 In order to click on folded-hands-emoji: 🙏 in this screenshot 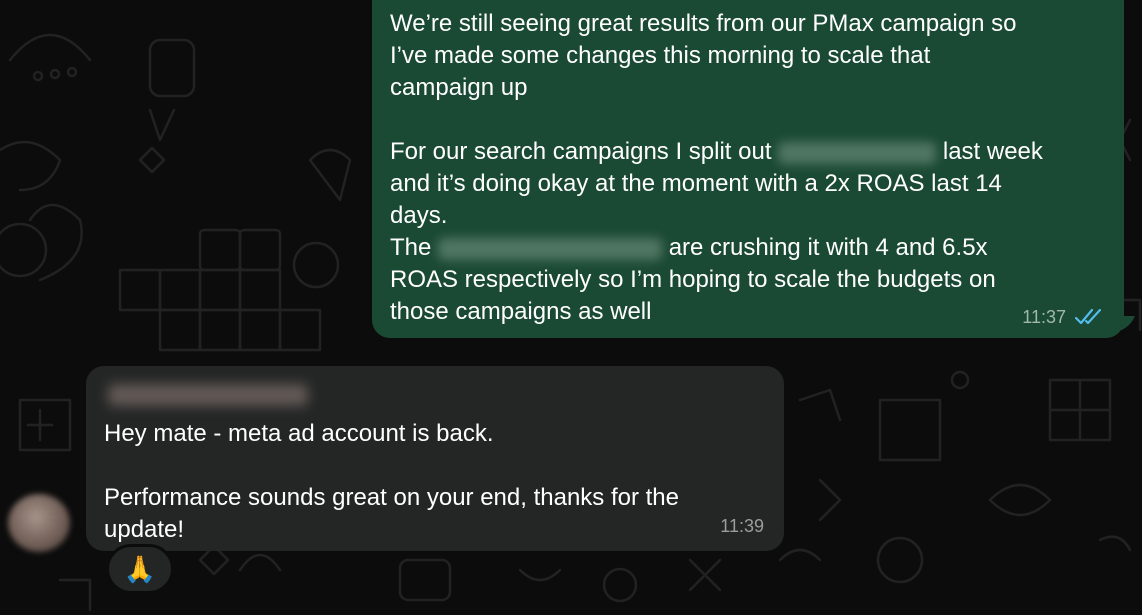, I will do `click(140, 568)`.